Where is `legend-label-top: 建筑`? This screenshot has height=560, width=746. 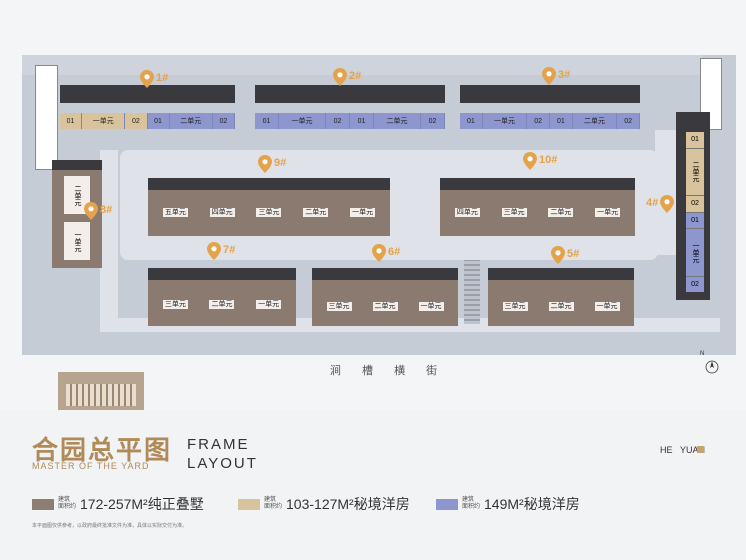
legend-label-top: 建筑 is located at coordinates (270, 500).